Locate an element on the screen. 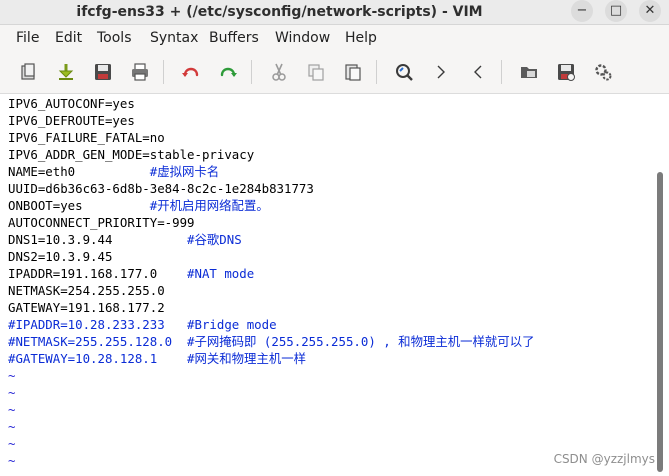 The height and width of the screenshot is (476, 669). line-text: IPV6_AUTOCONF=yes is located at coordinates (71, 103).